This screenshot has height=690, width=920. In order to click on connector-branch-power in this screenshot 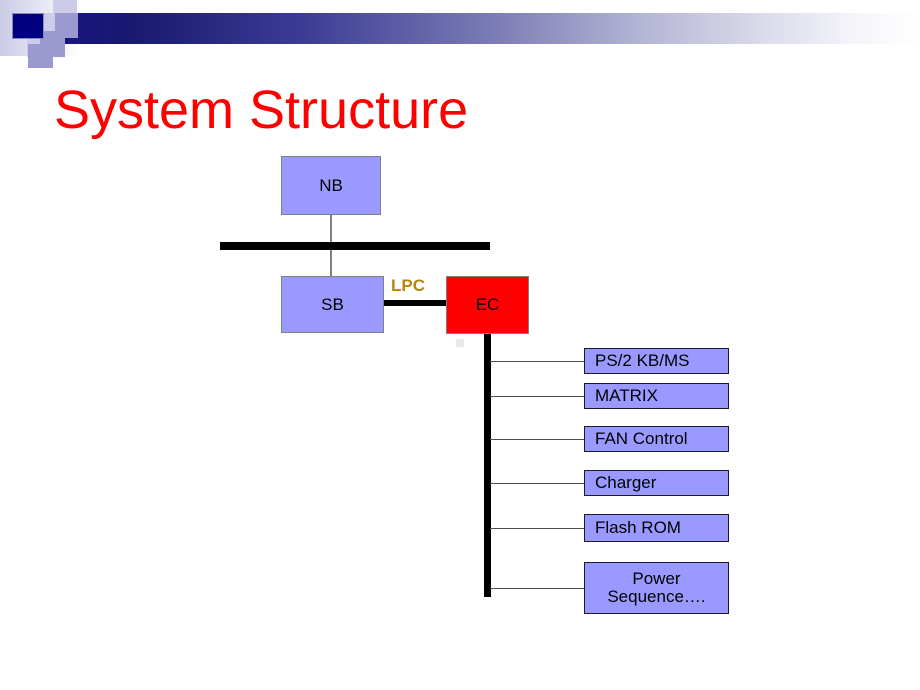, I will do `click(537, 588)`.